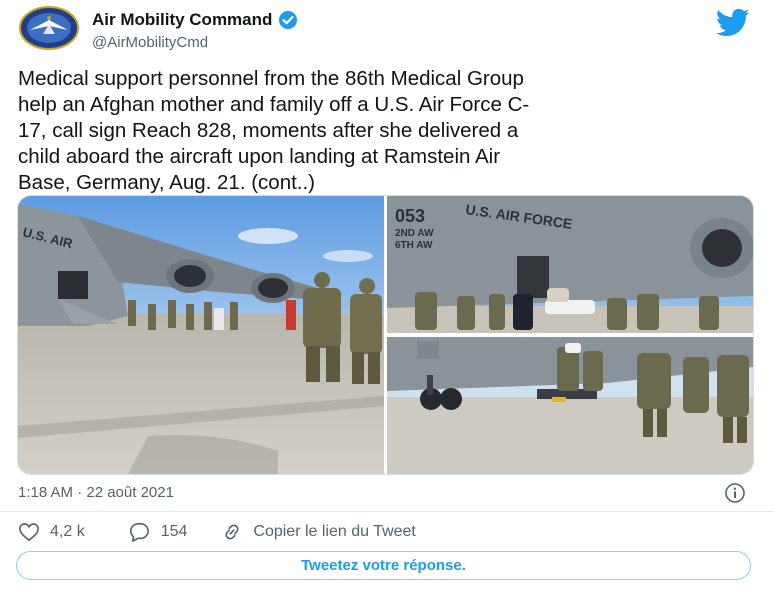 The height and width of the screenshot is (593, 774). What do you see at coordinates (288, 20) in the screenshot?
I see `verified-badge-icon` at bounding box center [288, 20].